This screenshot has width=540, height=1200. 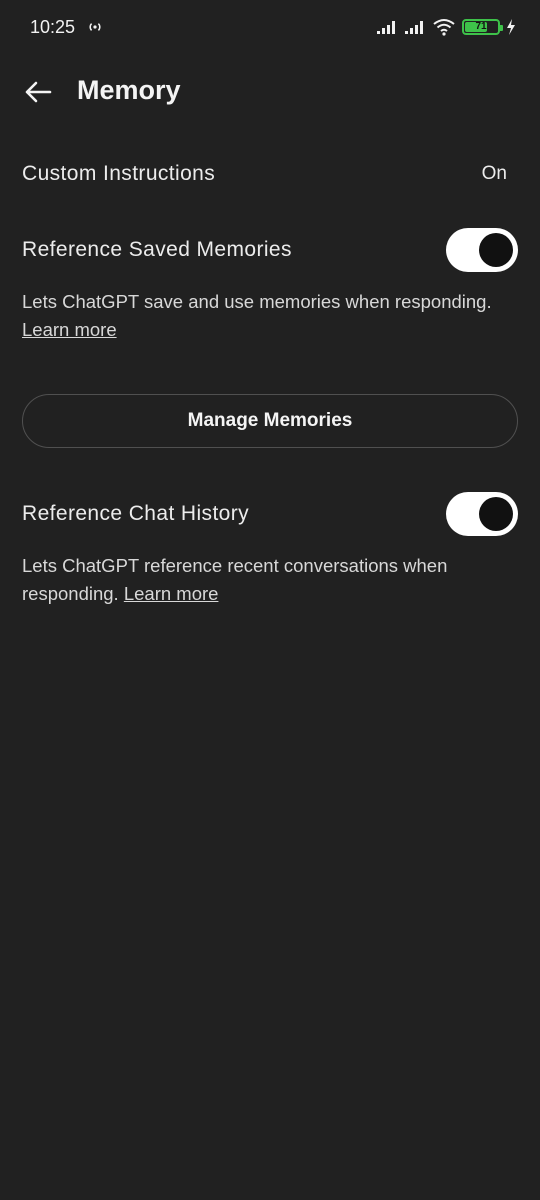 I want to click on app-bar: Memory, so click(x=270, y=91).